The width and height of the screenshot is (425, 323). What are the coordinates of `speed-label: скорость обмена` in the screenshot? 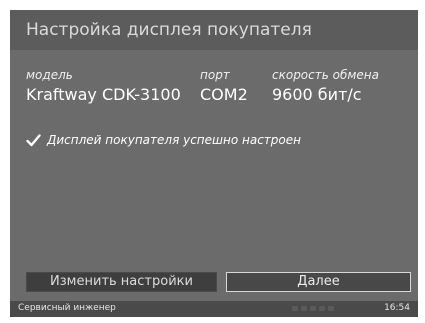 It's located at (325, 75).